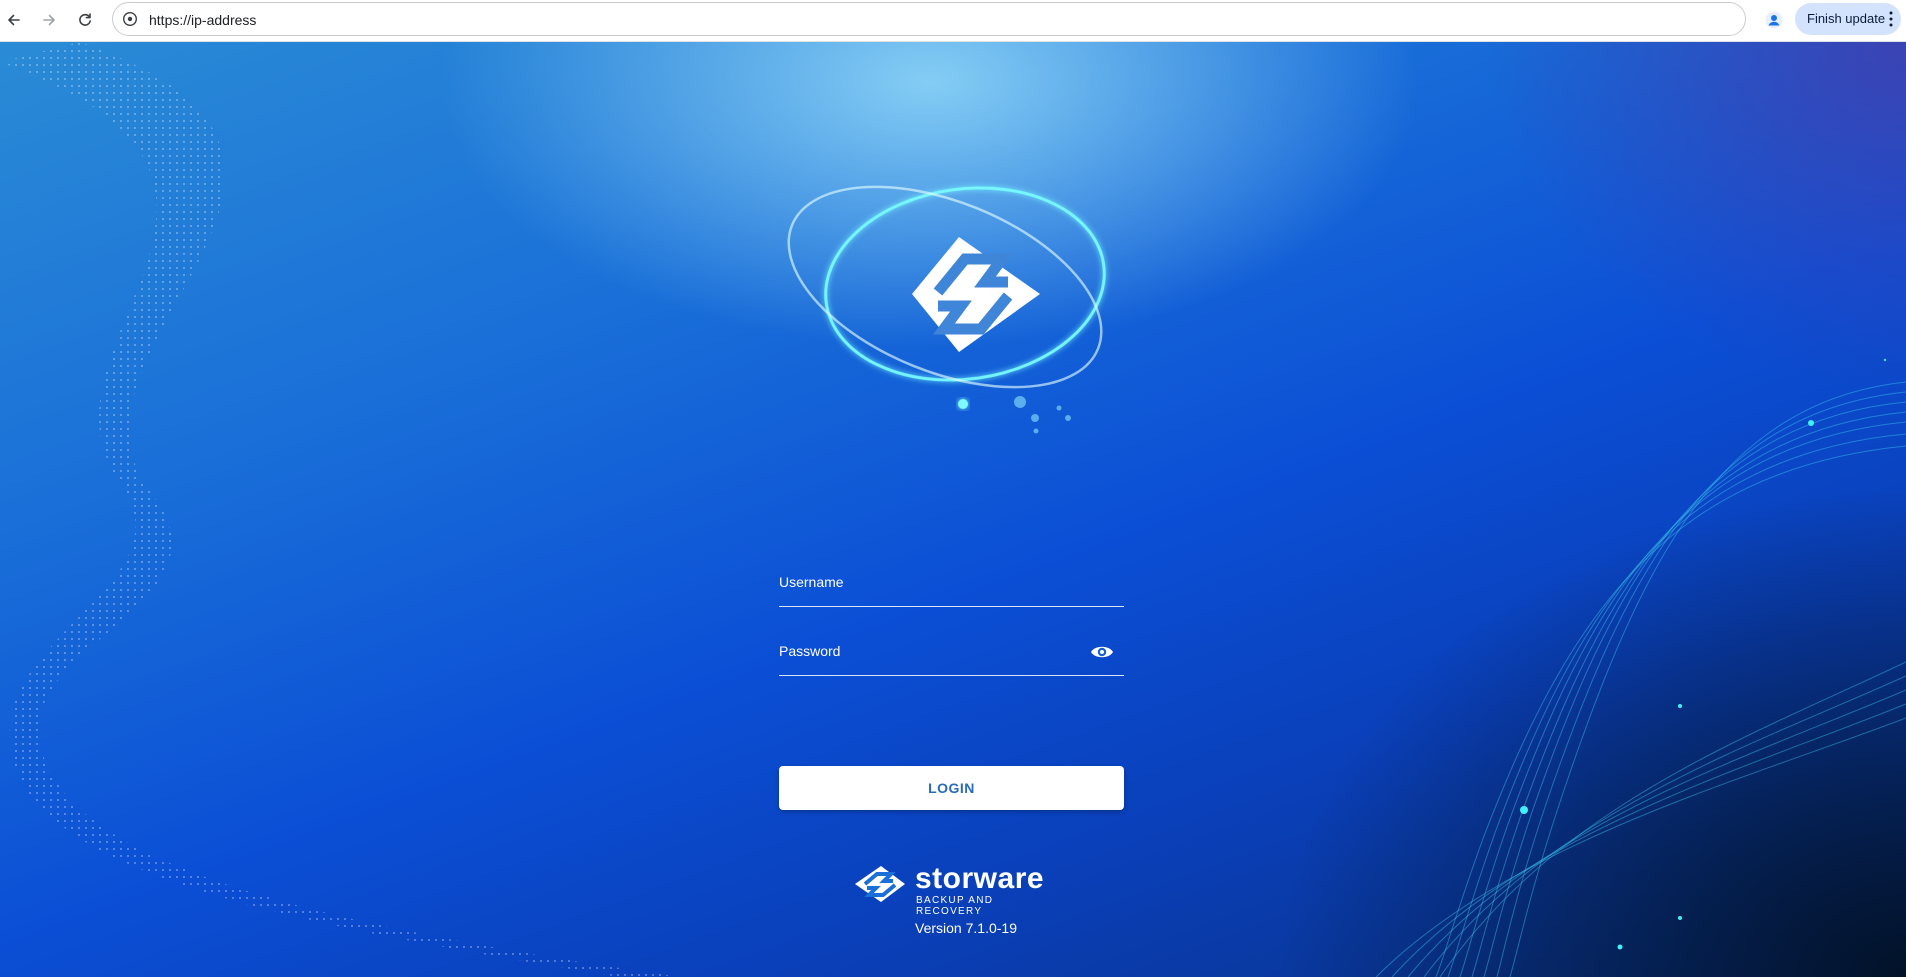 This screenshot has height=977, width=1906. What do you see at coordinates (951, 788) in the screenshot?
I see `login-button: LOGIN` at bounding box center [951, 788].